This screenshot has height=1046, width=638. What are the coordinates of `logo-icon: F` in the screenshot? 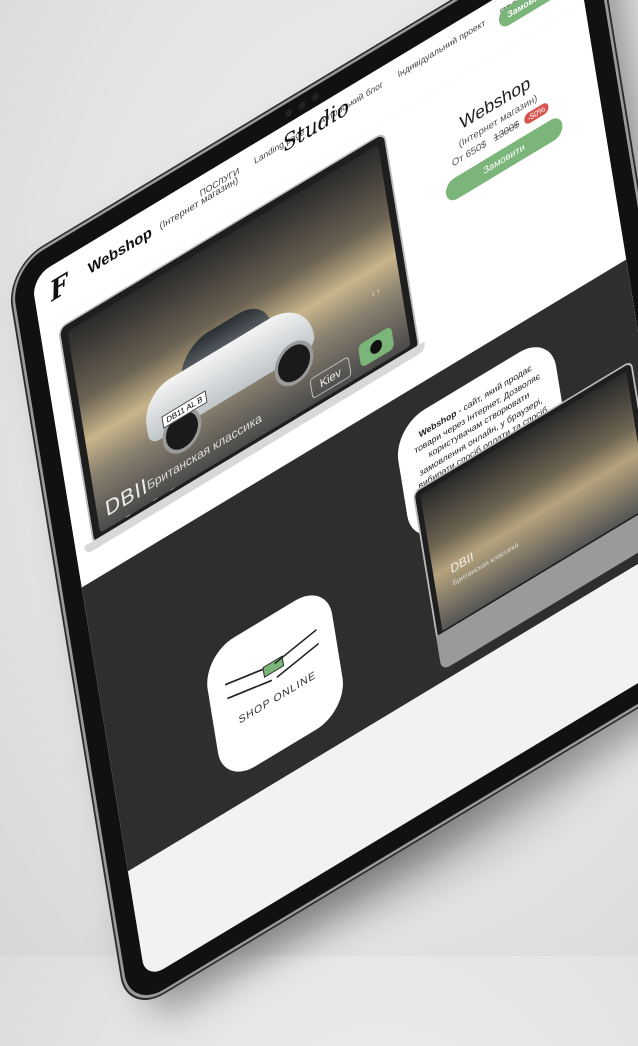 It's located at (64, 285).